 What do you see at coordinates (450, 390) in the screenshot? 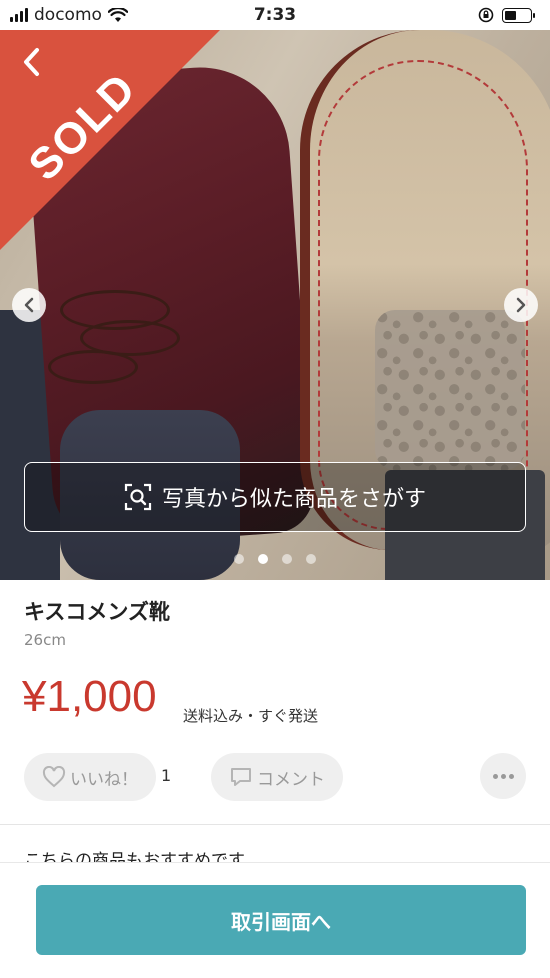
I see `sole-tread-image` at bounding box center [450, 390].